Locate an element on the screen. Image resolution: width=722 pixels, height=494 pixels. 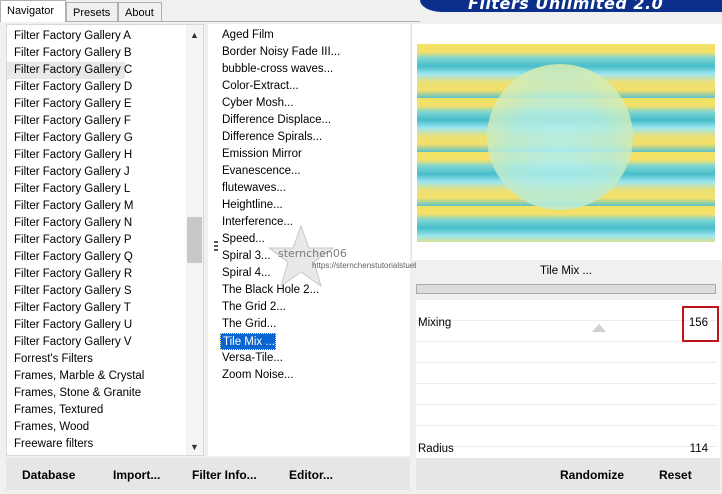
category-item: Forrest's Filters is located at coordinates (97, 359).